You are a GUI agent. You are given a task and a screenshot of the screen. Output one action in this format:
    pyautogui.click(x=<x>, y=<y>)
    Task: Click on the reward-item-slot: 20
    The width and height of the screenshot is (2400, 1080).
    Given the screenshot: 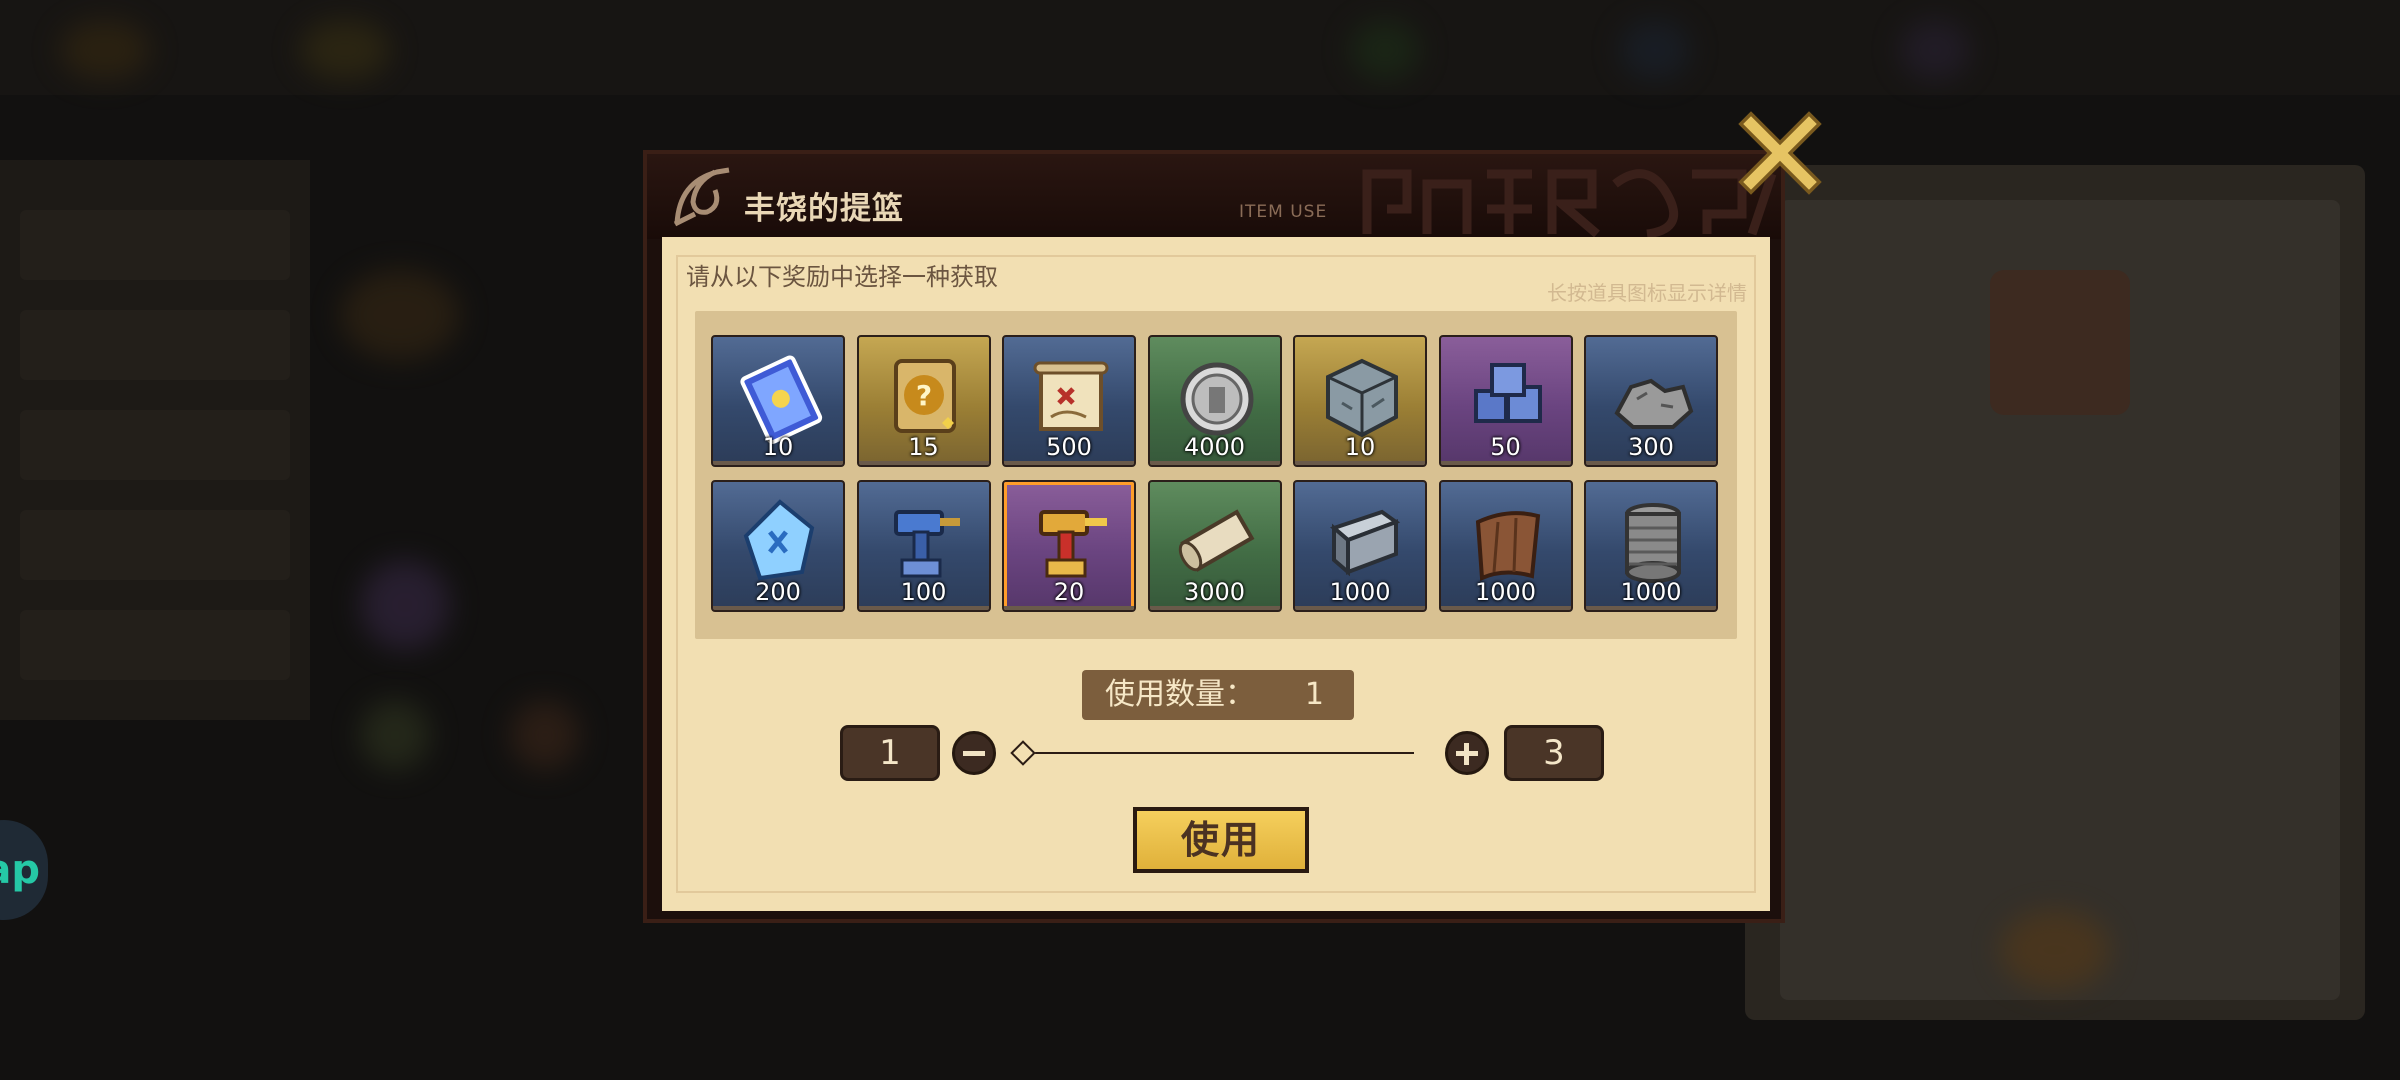 What is the action you would take?
    pyautogui.click(x=1069, y=546)
    